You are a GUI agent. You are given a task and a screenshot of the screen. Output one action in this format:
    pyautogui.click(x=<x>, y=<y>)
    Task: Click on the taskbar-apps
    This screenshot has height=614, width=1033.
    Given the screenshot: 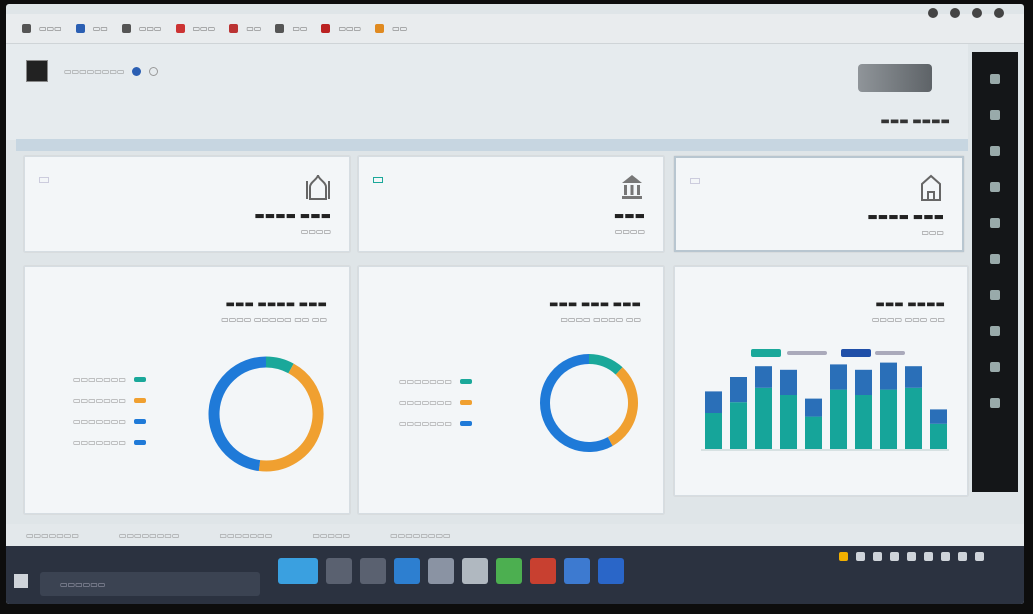 What is the action you would take?
    pyautogui.click(x=451, y=571)
    